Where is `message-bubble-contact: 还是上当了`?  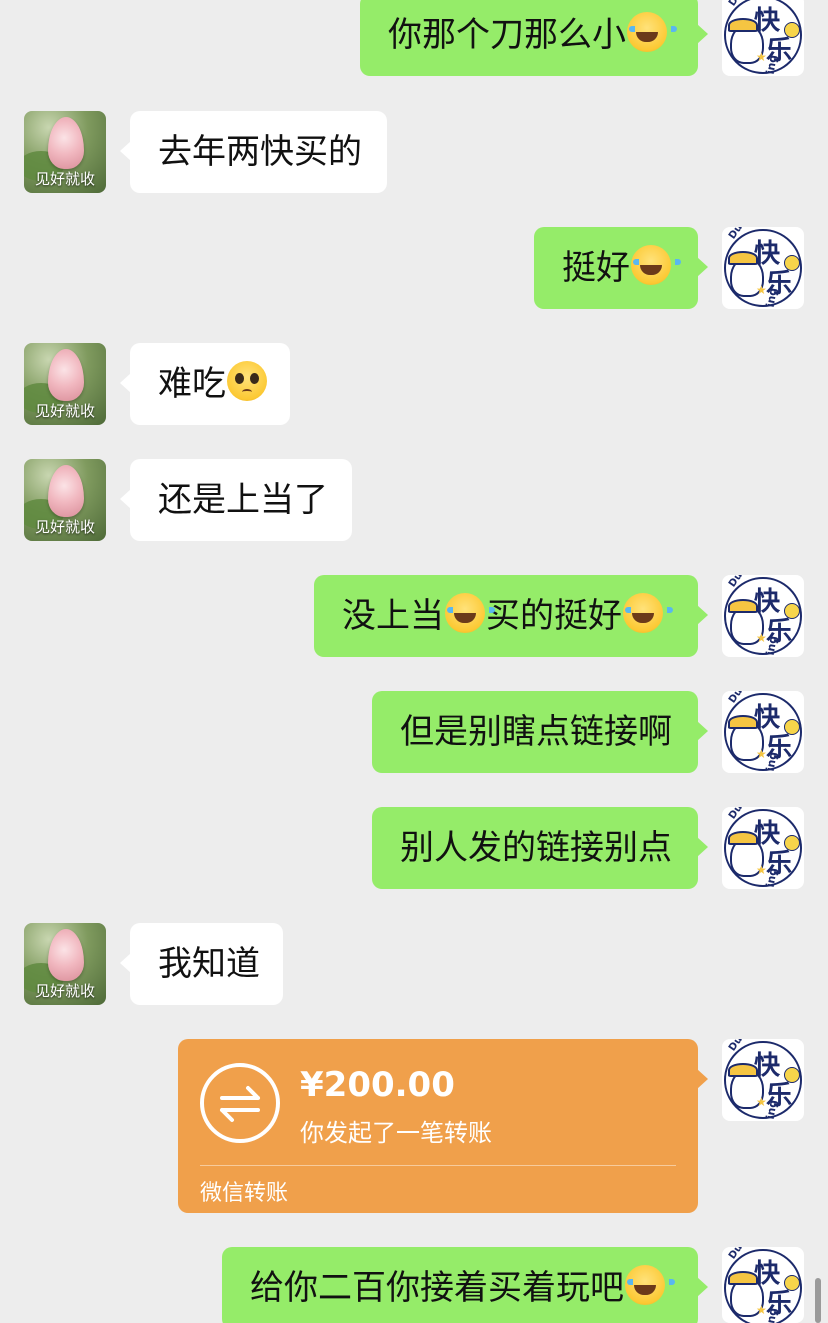
message-bubble-contact: 还是上当了 is located at coordinates (236, 500).